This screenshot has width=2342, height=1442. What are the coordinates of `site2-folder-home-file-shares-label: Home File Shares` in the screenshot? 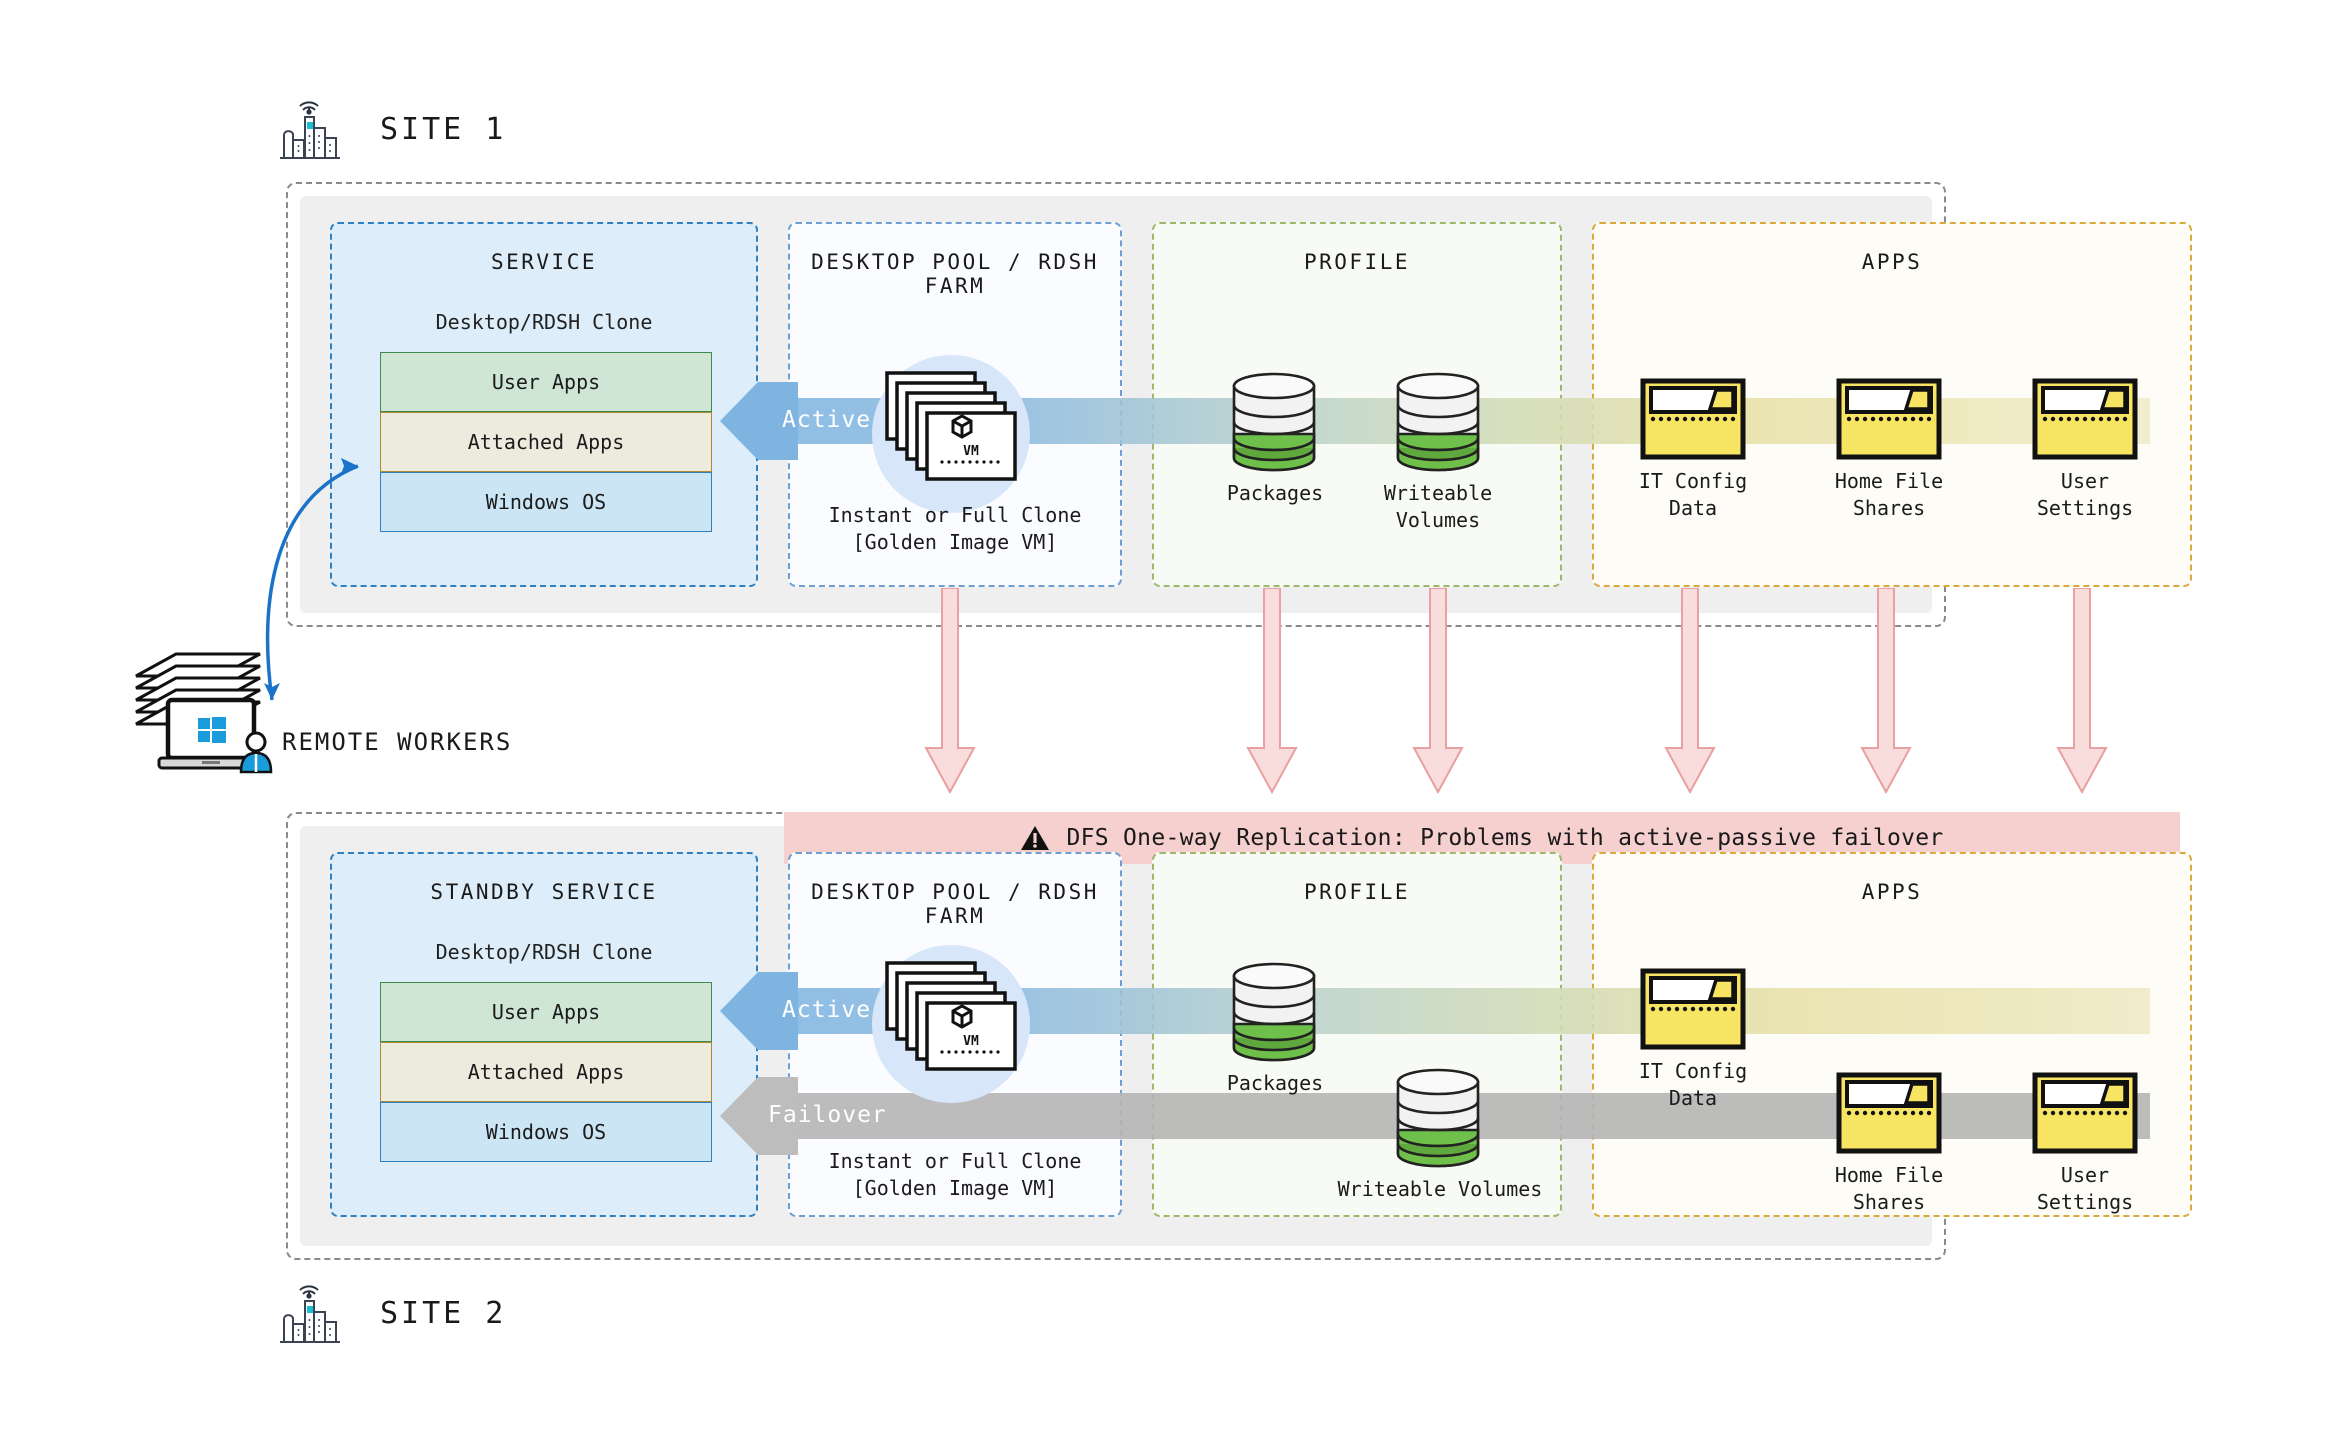 It's located at (1889, 1188).